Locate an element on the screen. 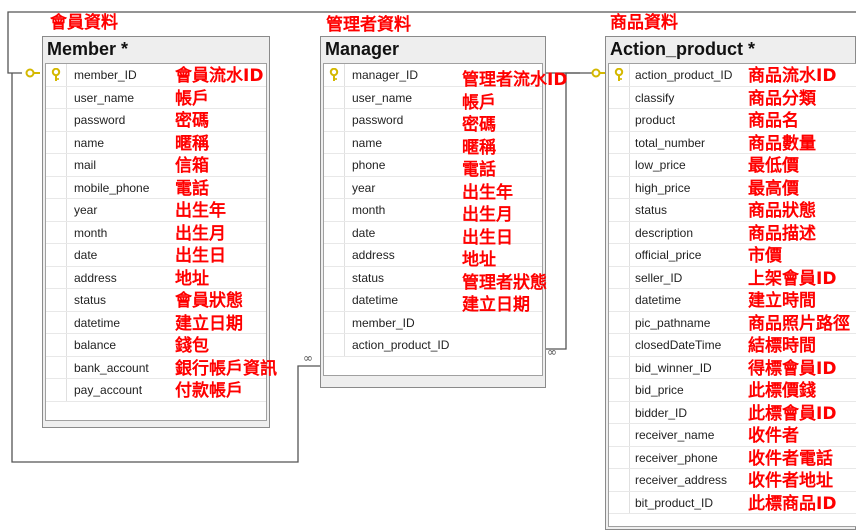  column-annotation: 此標商品ID is located at coordinates (792, 503).